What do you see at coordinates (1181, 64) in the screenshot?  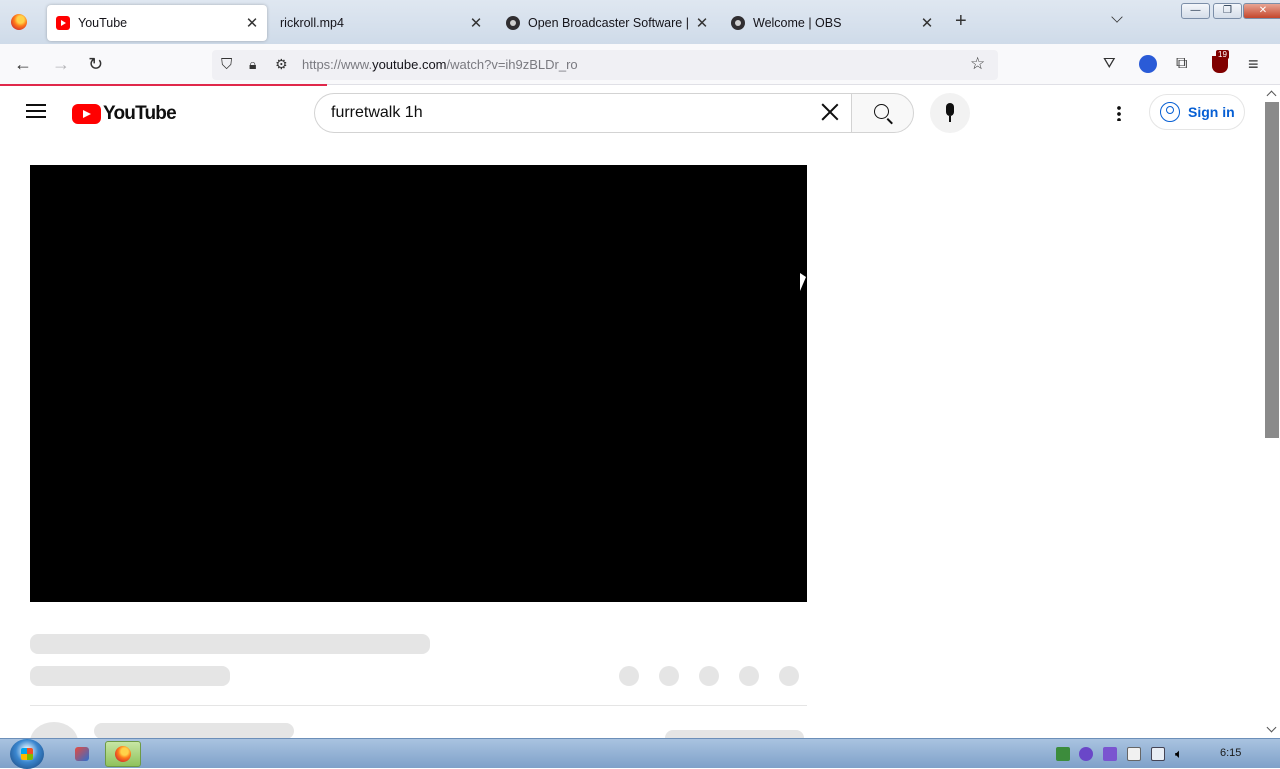 I see `extensions-puzzle-icon: ⧉` at bounding box center [1181, 64].